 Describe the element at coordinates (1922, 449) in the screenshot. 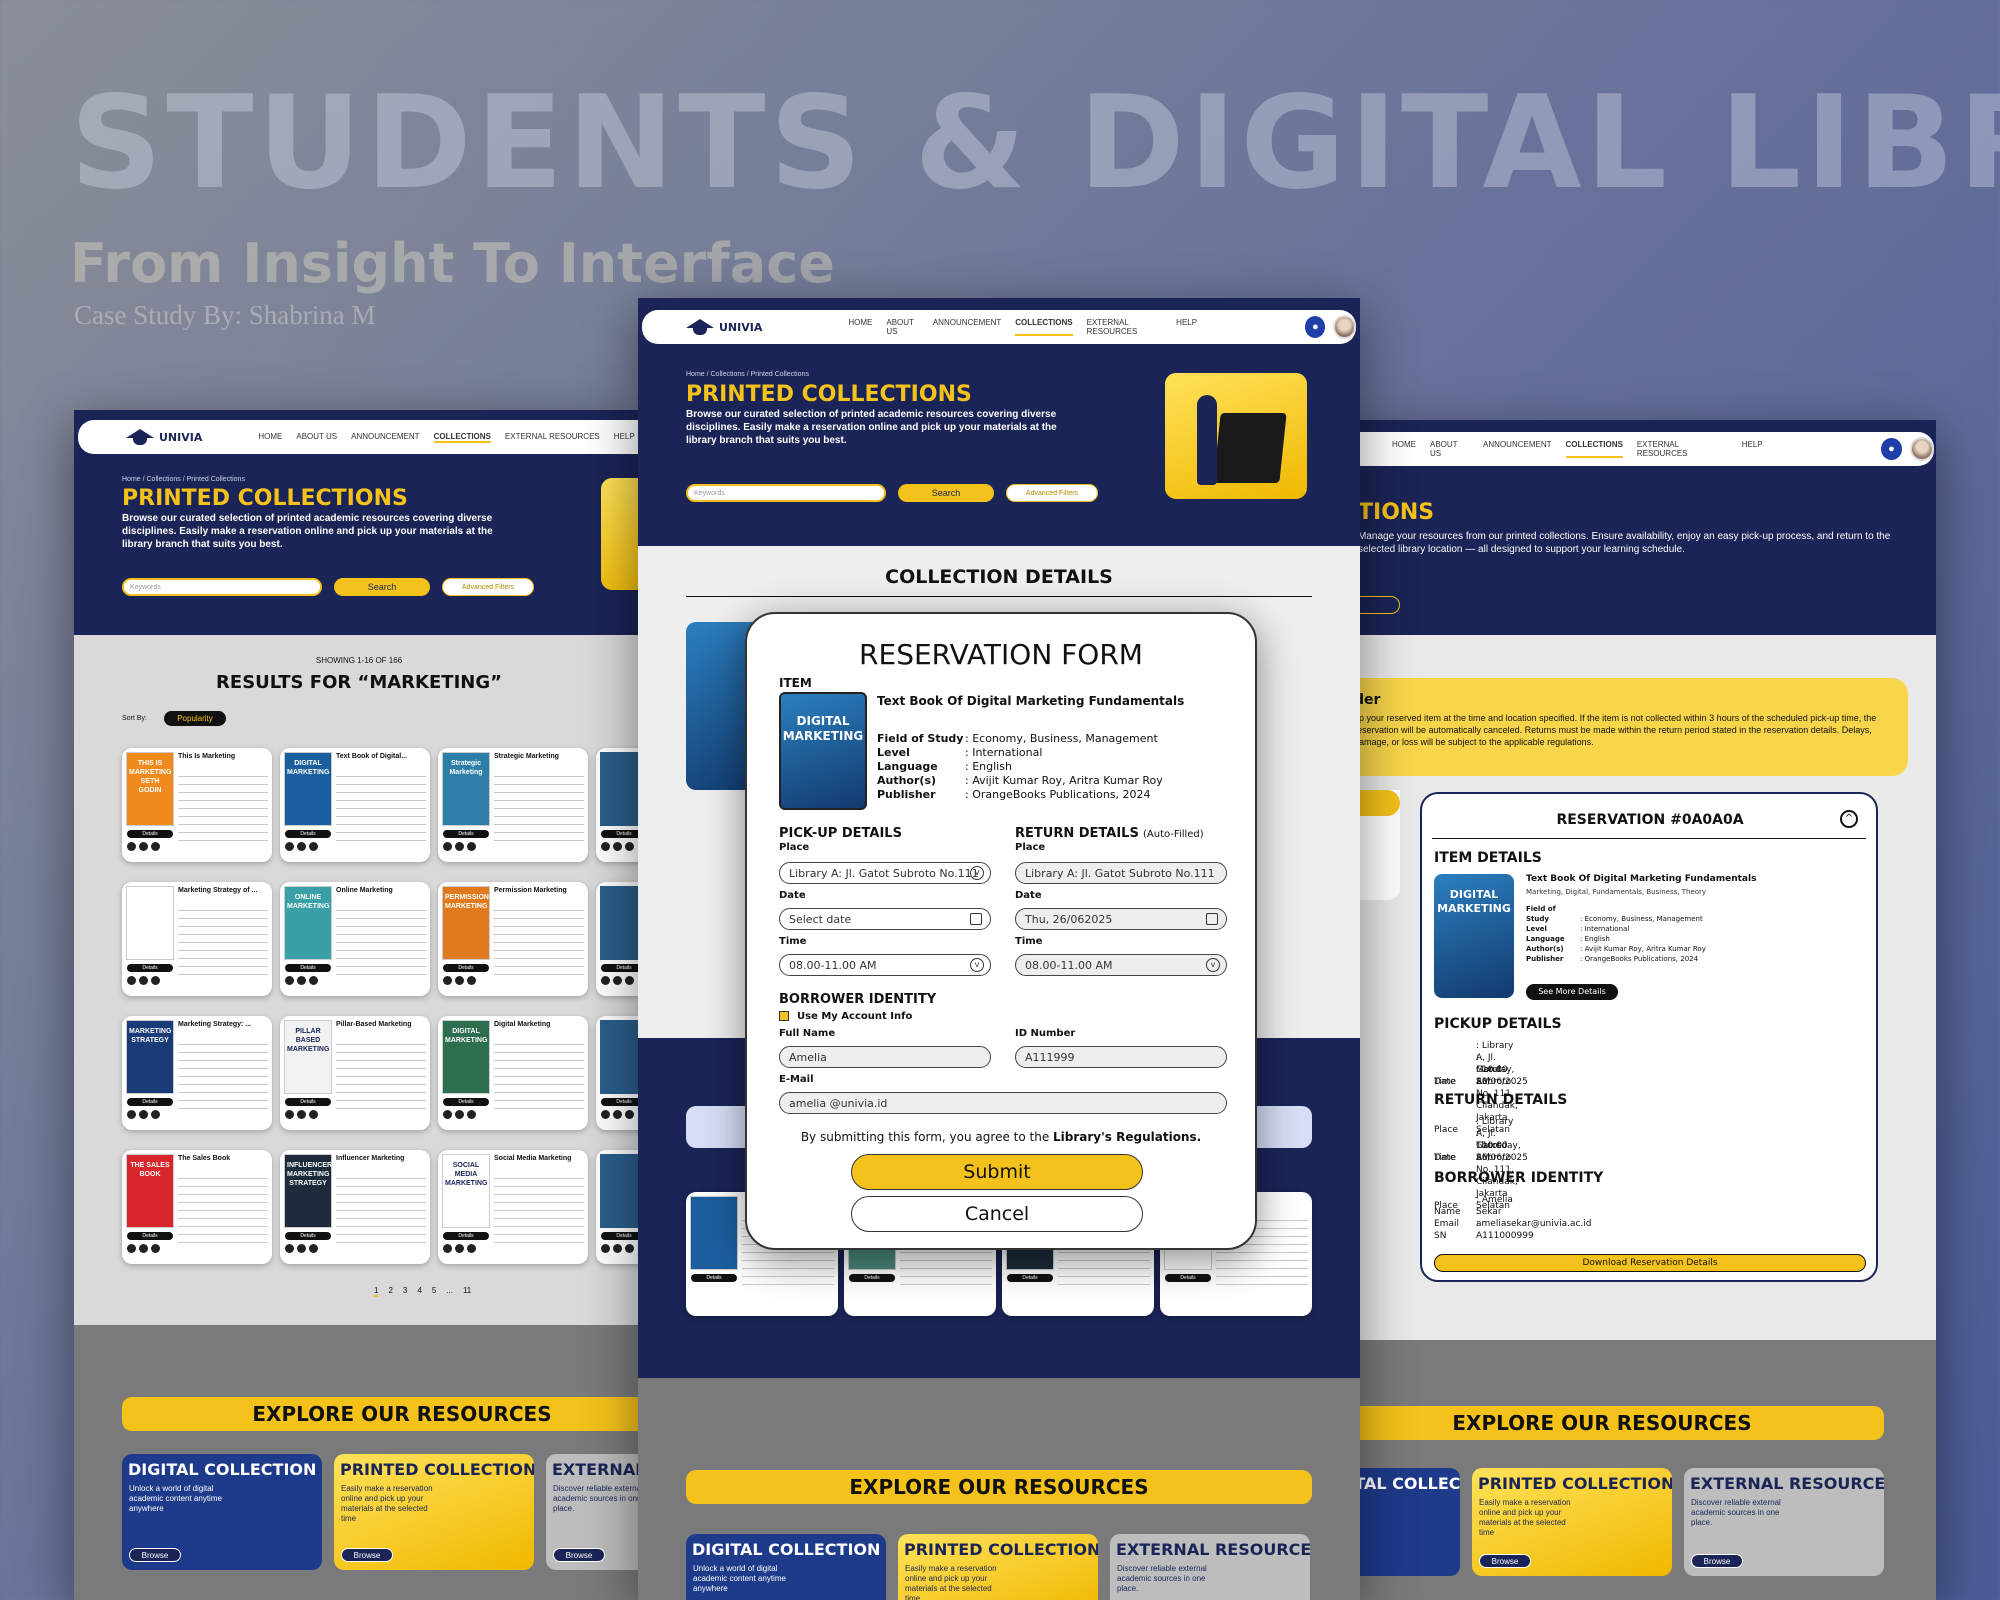

I see `avatar` at that location.